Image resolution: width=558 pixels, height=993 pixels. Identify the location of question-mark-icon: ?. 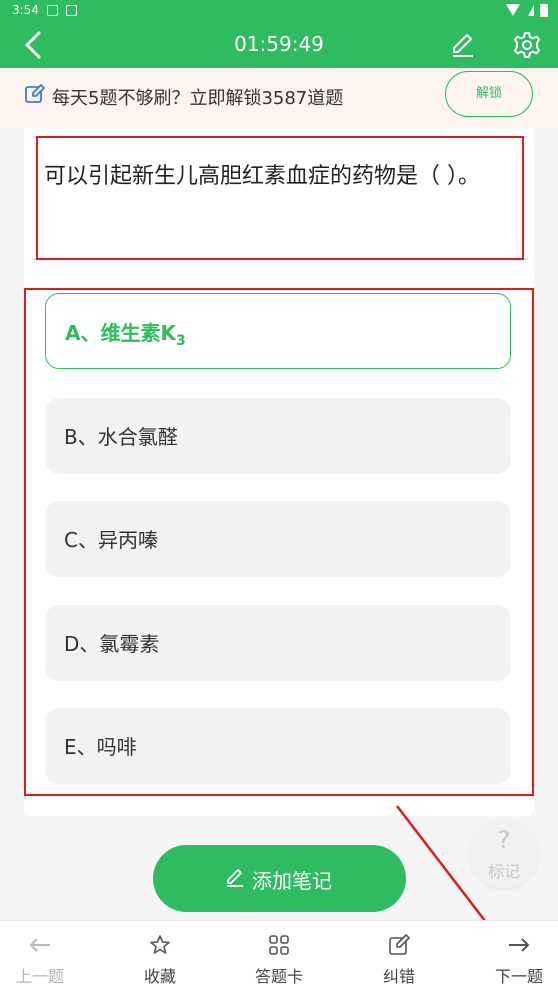
(504, 840).